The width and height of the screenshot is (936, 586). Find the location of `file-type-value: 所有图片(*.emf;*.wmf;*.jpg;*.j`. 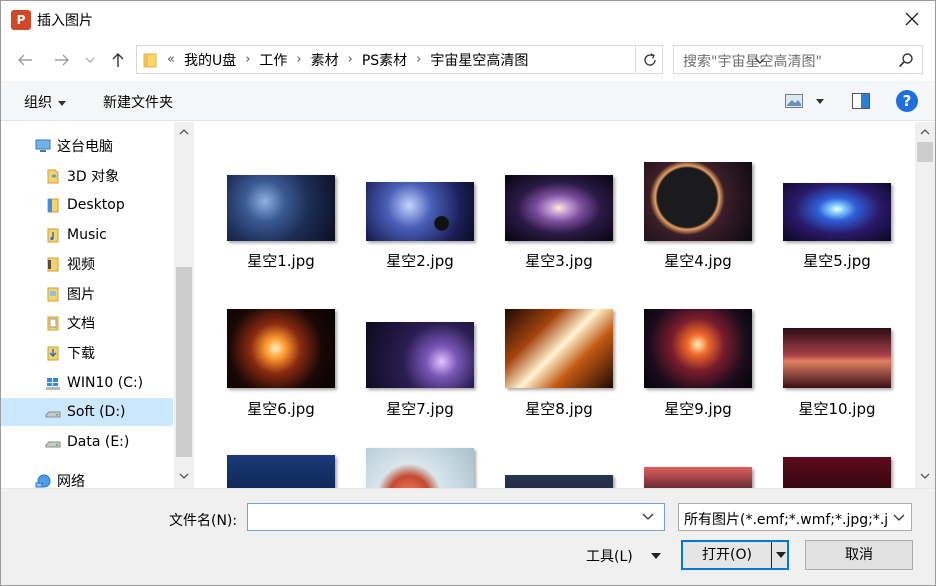

file-type-value: 所有图片(*.emf;*.wmf;*.jpg;*.j is located at coordinates (786, 520).